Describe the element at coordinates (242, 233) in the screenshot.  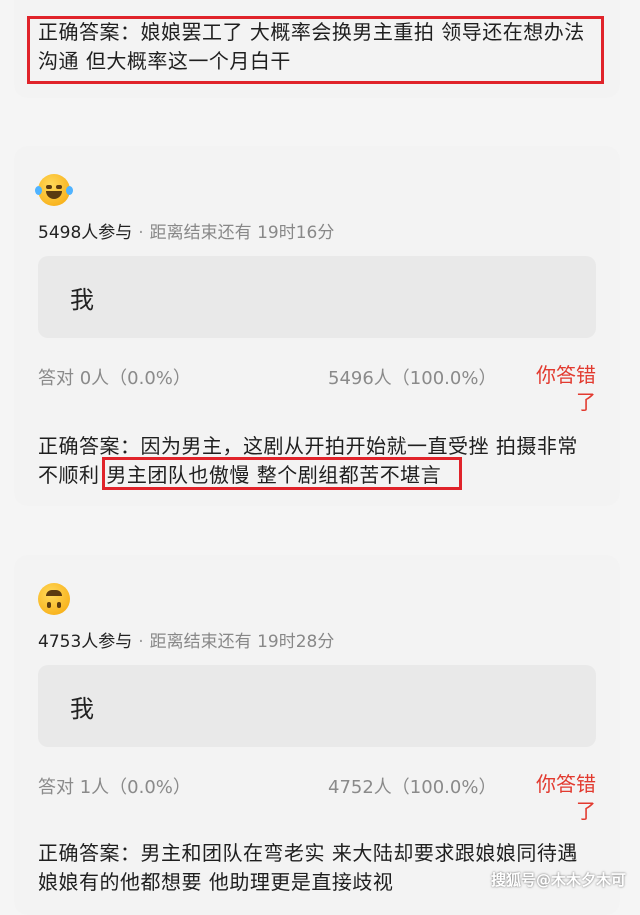
I see `countdown: 距离结束还有 19时16分` at that location.